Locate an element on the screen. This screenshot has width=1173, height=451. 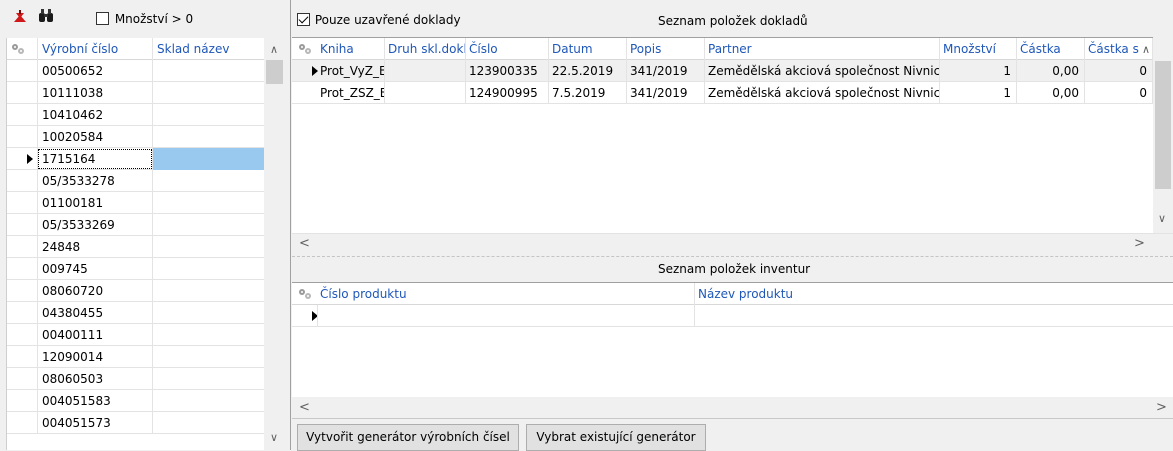
cell-serial: 004051583 is located at coordinates (95, 401).